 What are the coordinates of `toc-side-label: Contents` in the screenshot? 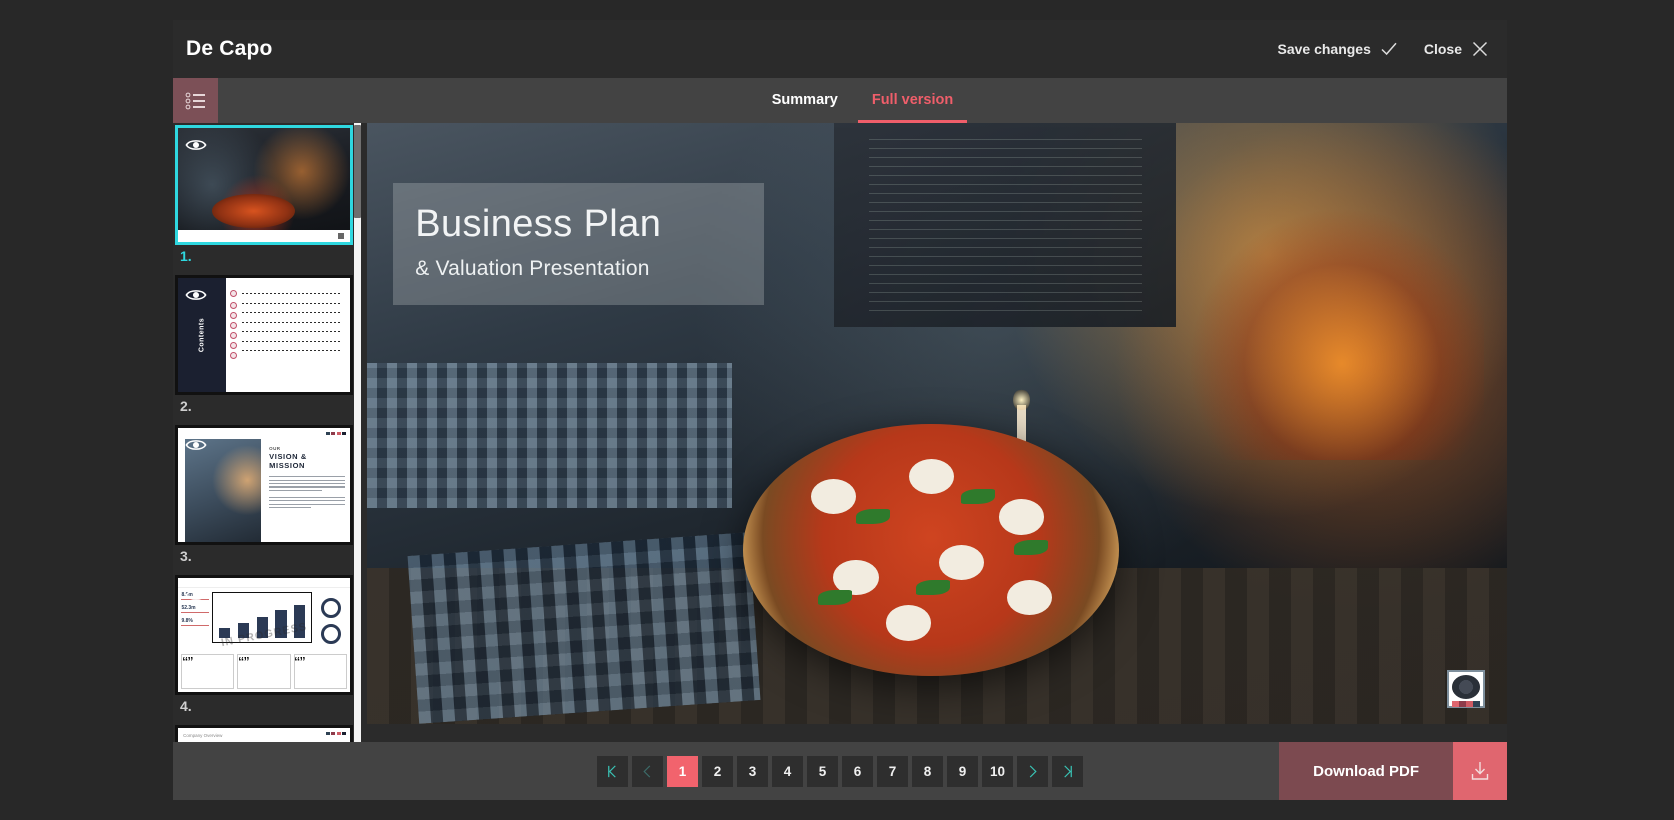 It's located at (202, 335).